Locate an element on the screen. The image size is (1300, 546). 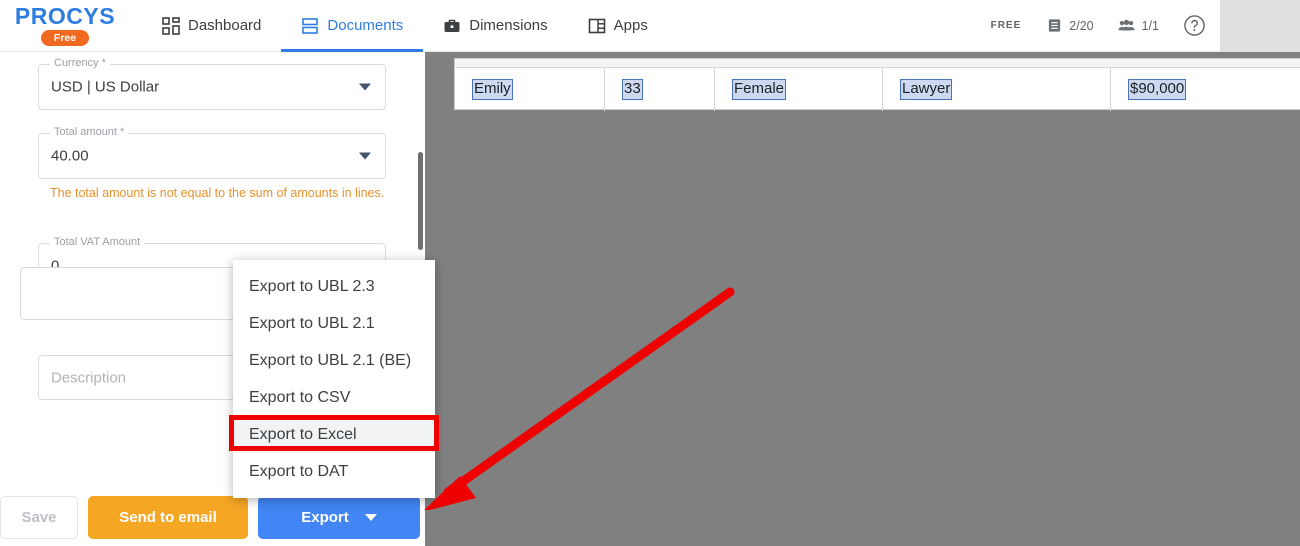
total-amount-field-value: 40.00 is located at coordinates (70, 156).